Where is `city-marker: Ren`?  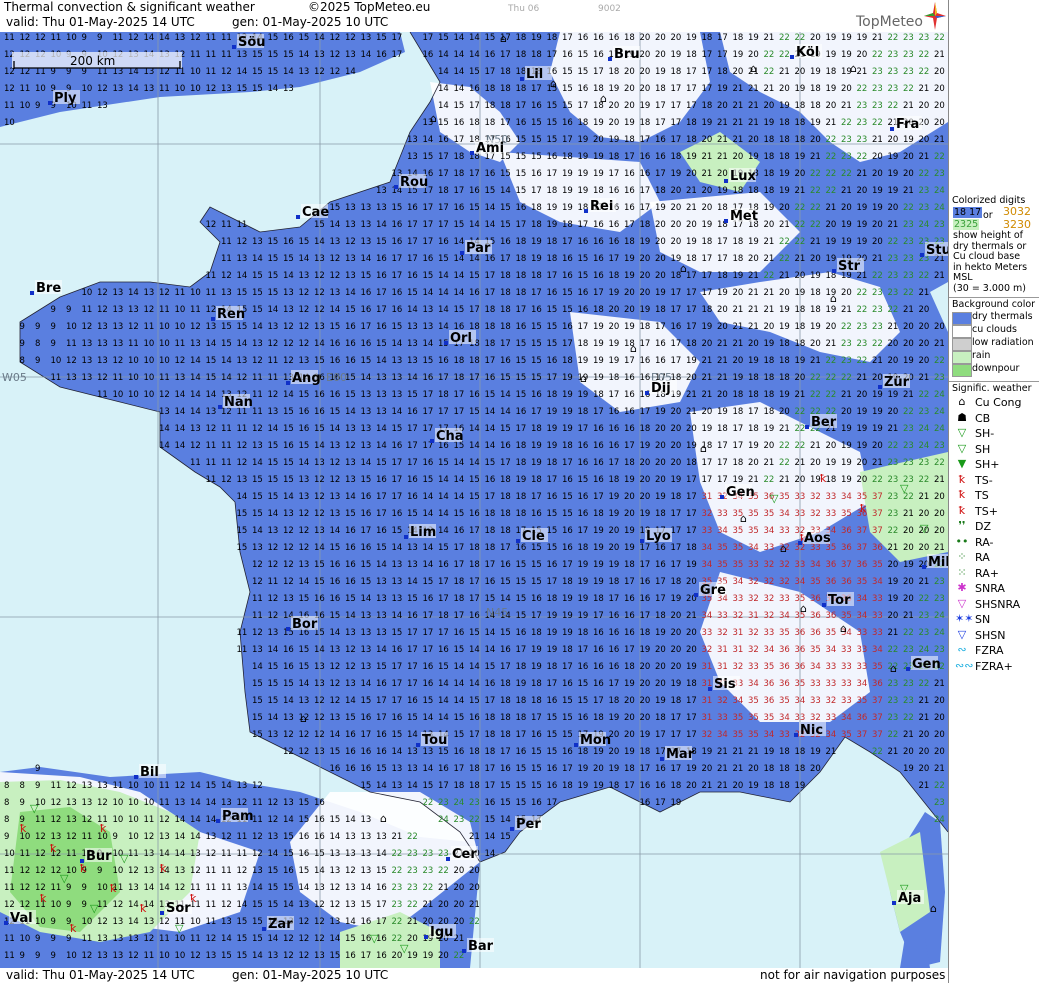 city-marker: Ren is located at coordinates (228, 314).